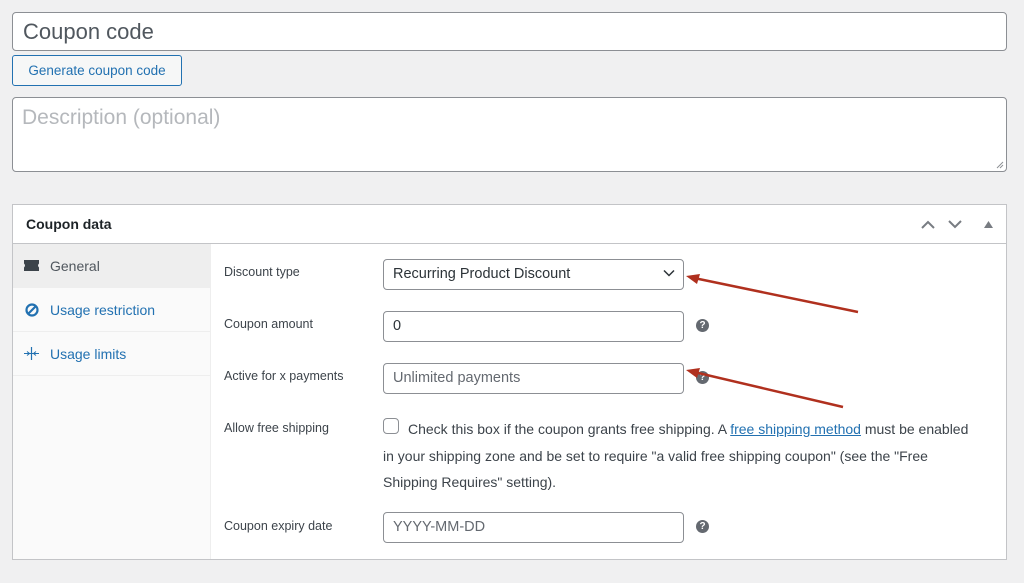 This screenshot has height=583, width=1024. I want to click on move-down-button, so click(955, 224).